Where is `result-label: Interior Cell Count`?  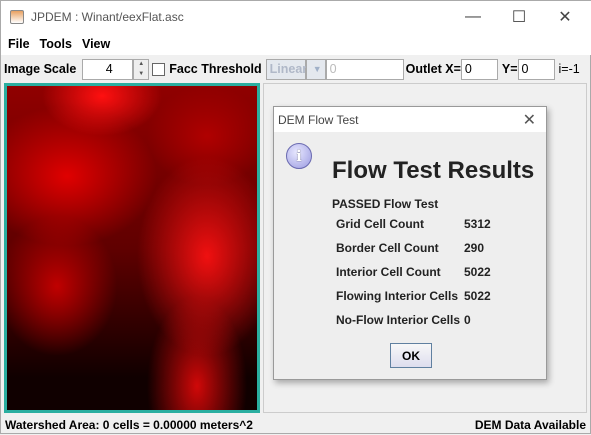 result-label: Interior Cell Count is located at coordinates (388, 272).